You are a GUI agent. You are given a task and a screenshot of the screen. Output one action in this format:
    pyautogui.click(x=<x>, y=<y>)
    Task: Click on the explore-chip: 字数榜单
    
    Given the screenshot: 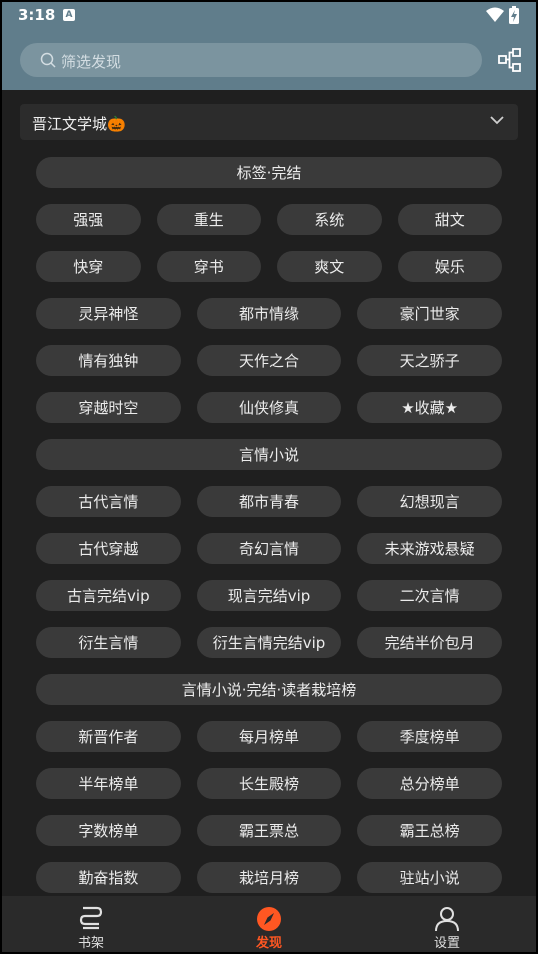 What is the action you would take?
    pyautogui.click(x=108, y=830)
    